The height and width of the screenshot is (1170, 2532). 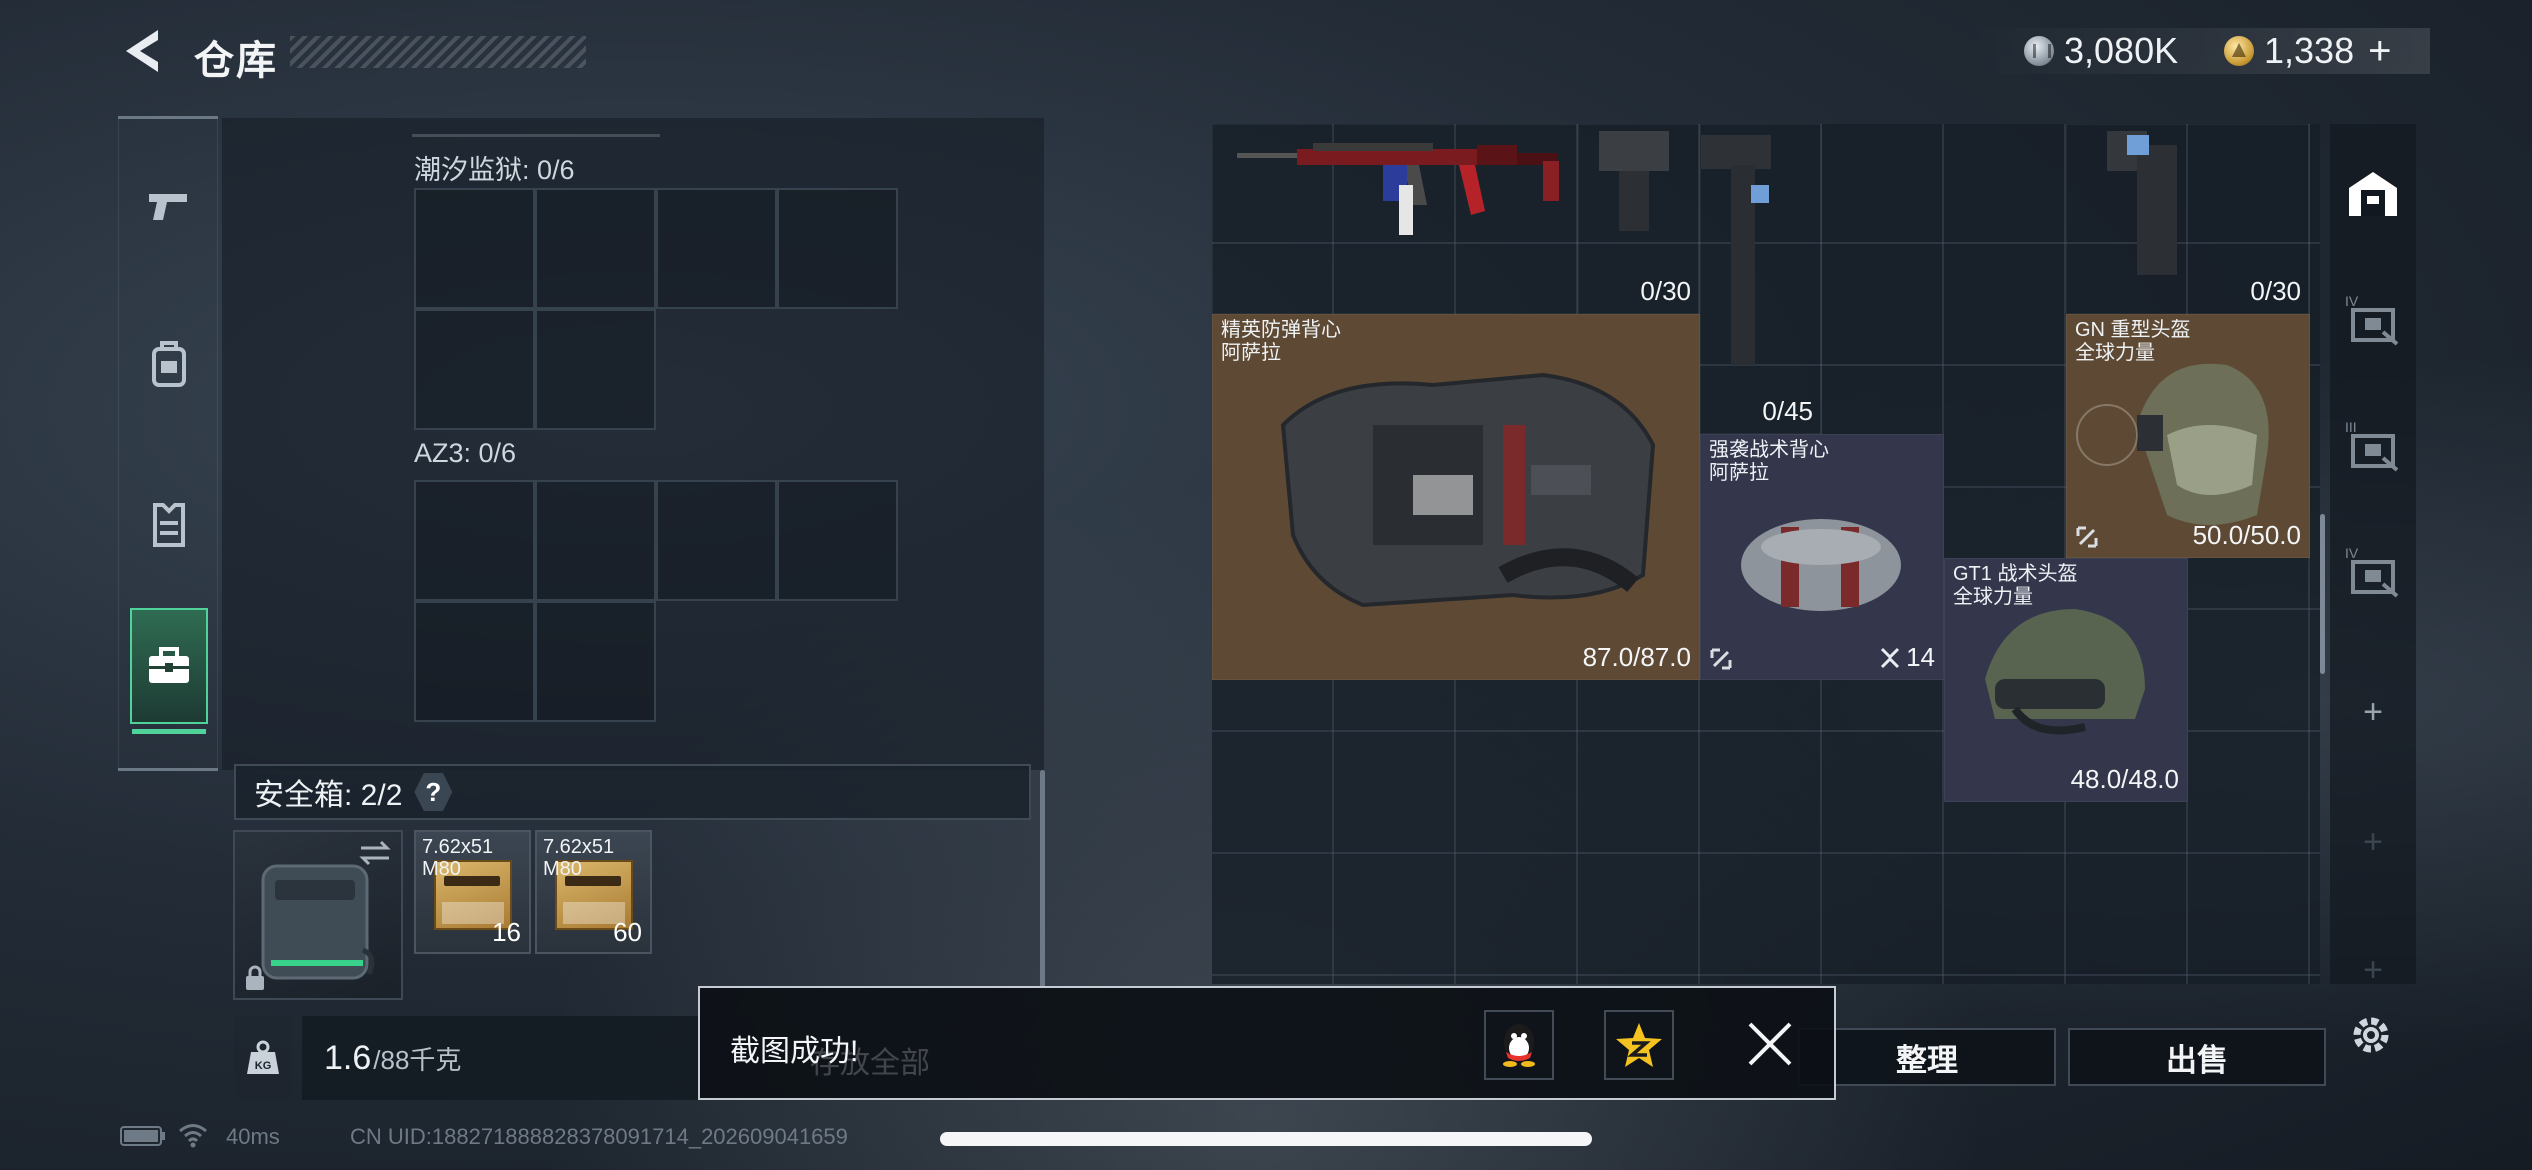 I want to click on ammo-name-line2: M80, so click(x=562, y=869).